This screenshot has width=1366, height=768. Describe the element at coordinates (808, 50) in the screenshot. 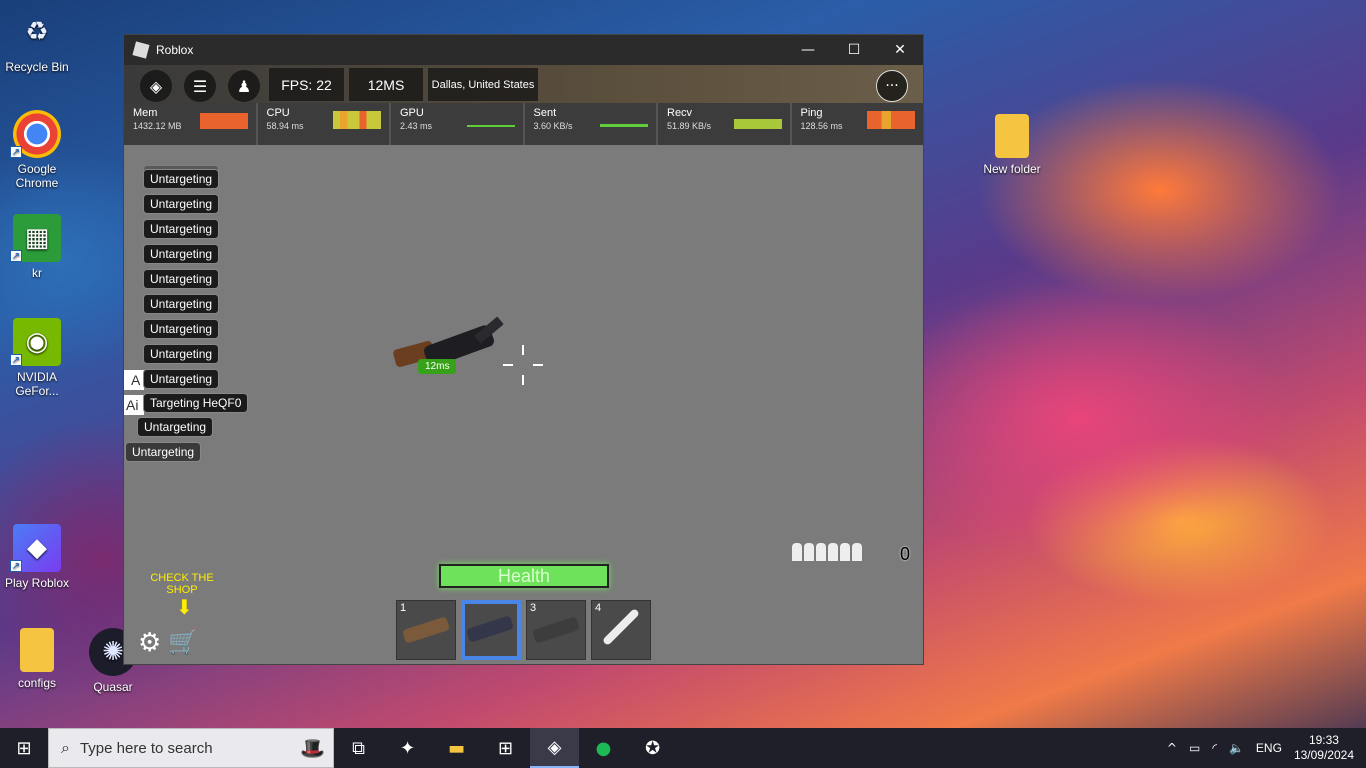

I see `minimize-button: —` at that location.